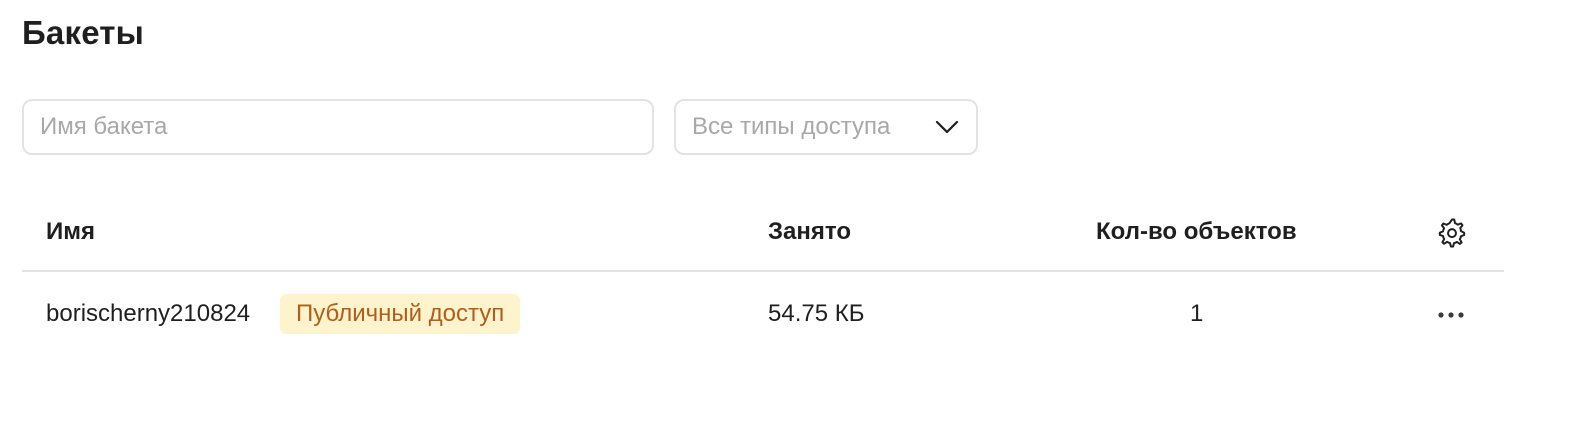 This screenshot has height=424, width=1588. I want to click on access-type-select: Все типы доступа, so click(826, 127).